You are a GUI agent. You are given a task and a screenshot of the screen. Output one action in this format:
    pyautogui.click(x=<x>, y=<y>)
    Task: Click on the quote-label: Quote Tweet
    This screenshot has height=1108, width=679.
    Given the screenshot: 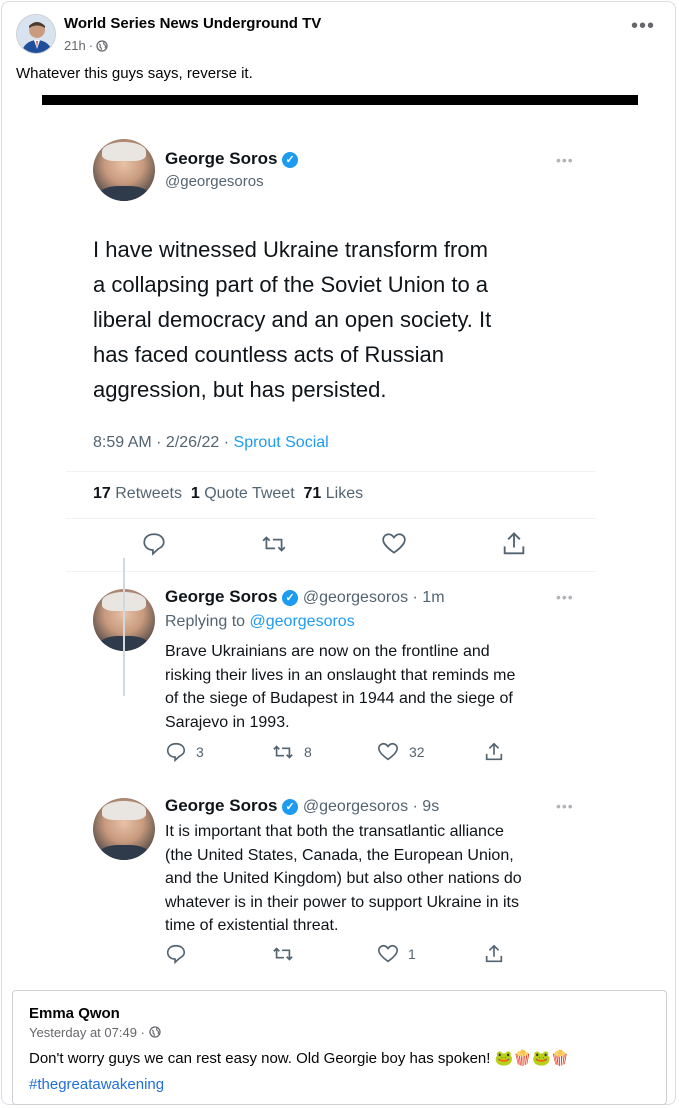 What is the action you would take?
    pyautogui.click(x=249, y=493)
    